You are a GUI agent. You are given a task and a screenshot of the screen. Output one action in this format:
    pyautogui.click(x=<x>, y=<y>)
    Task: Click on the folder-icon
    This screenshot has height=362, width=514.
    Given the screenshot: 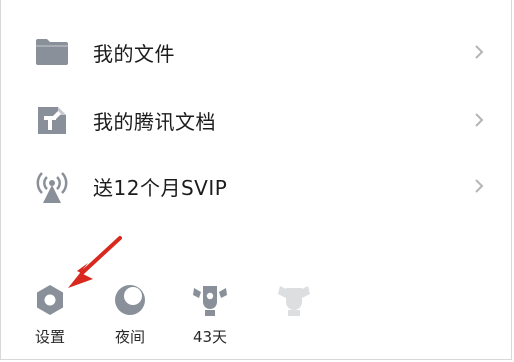 What is the action you would take?
    pyautogui.click(x=52, y=52)
    